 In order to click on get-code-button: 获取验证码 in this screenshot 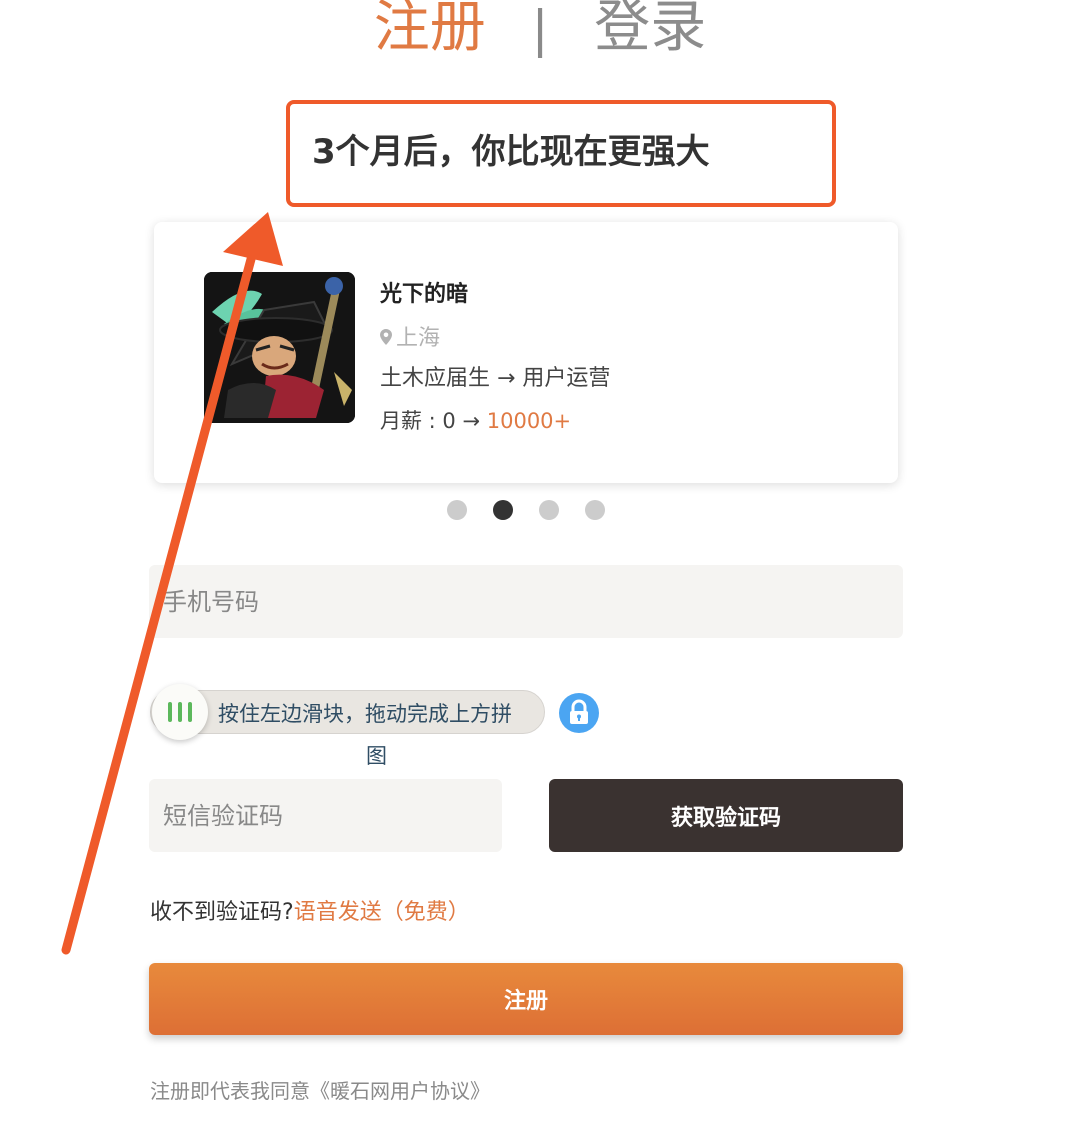, I will do `click(726, 815)`.